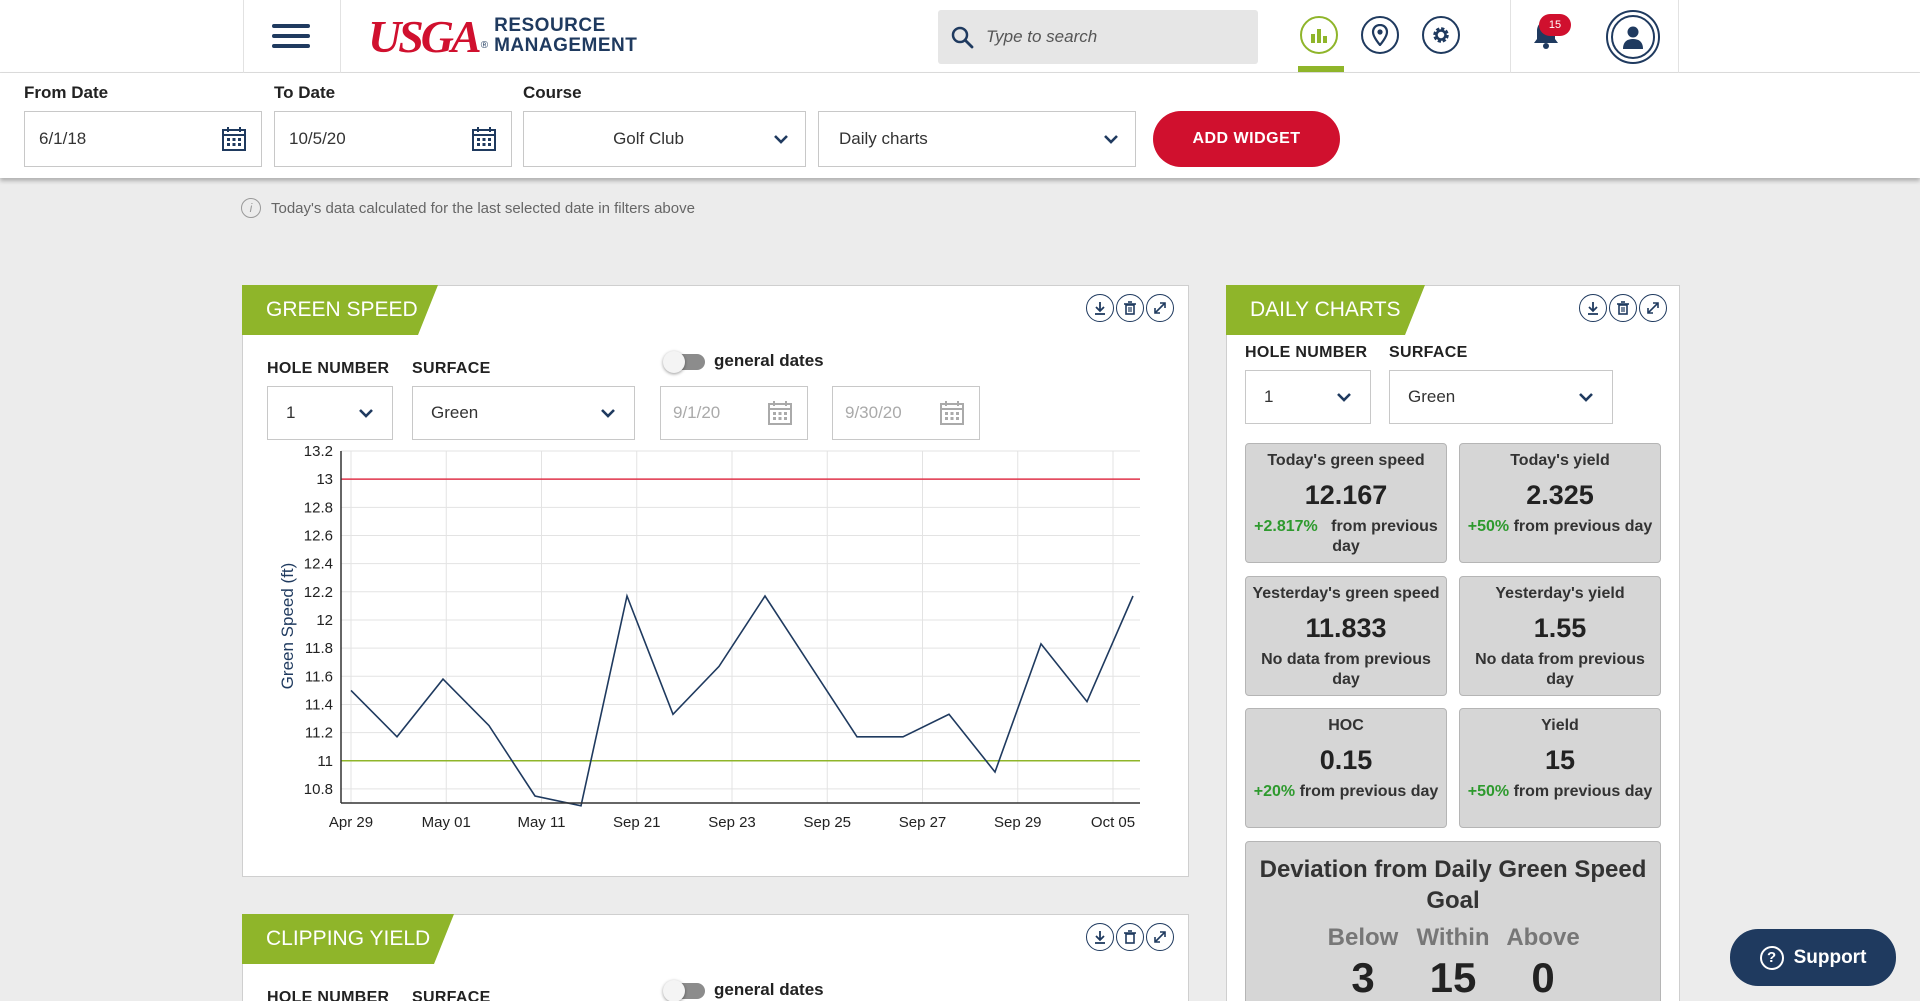 This screenshot has width=1920, height=1001. I want to click on daily-charts-title: DAILY CHARTS, so click(1325, 310).